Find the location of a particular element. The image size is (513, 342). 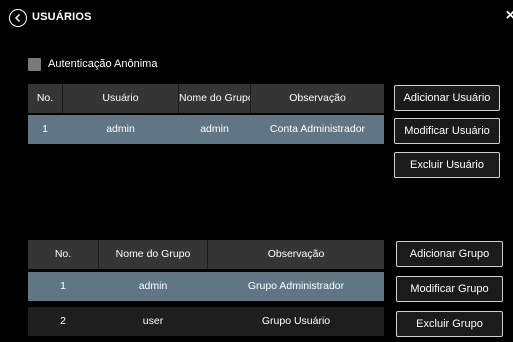

table-row: 1 admin Grupo Administrador is located at coordinates (206, 286).